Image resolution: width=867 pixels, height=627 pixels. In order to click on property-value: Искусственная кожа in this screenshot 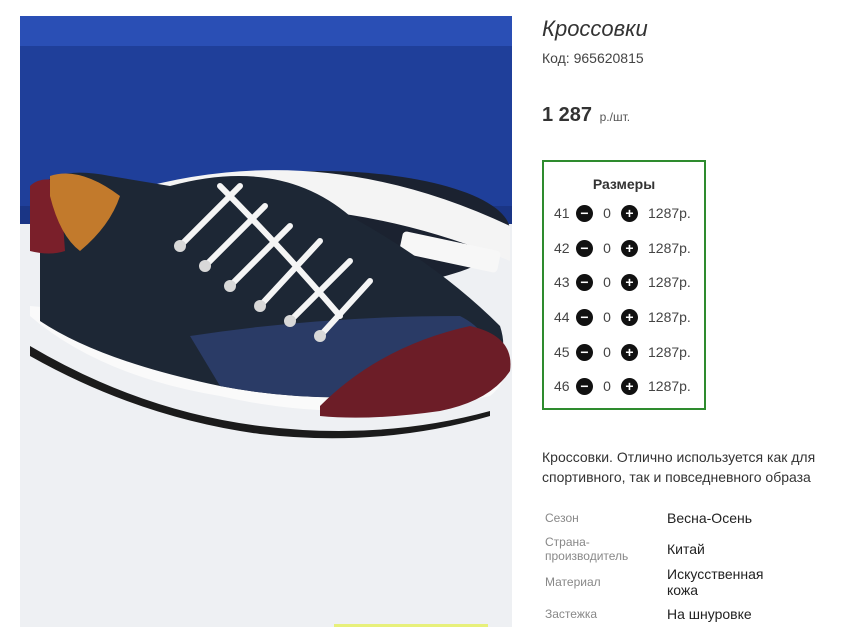, I will do `click(715, 582)`.